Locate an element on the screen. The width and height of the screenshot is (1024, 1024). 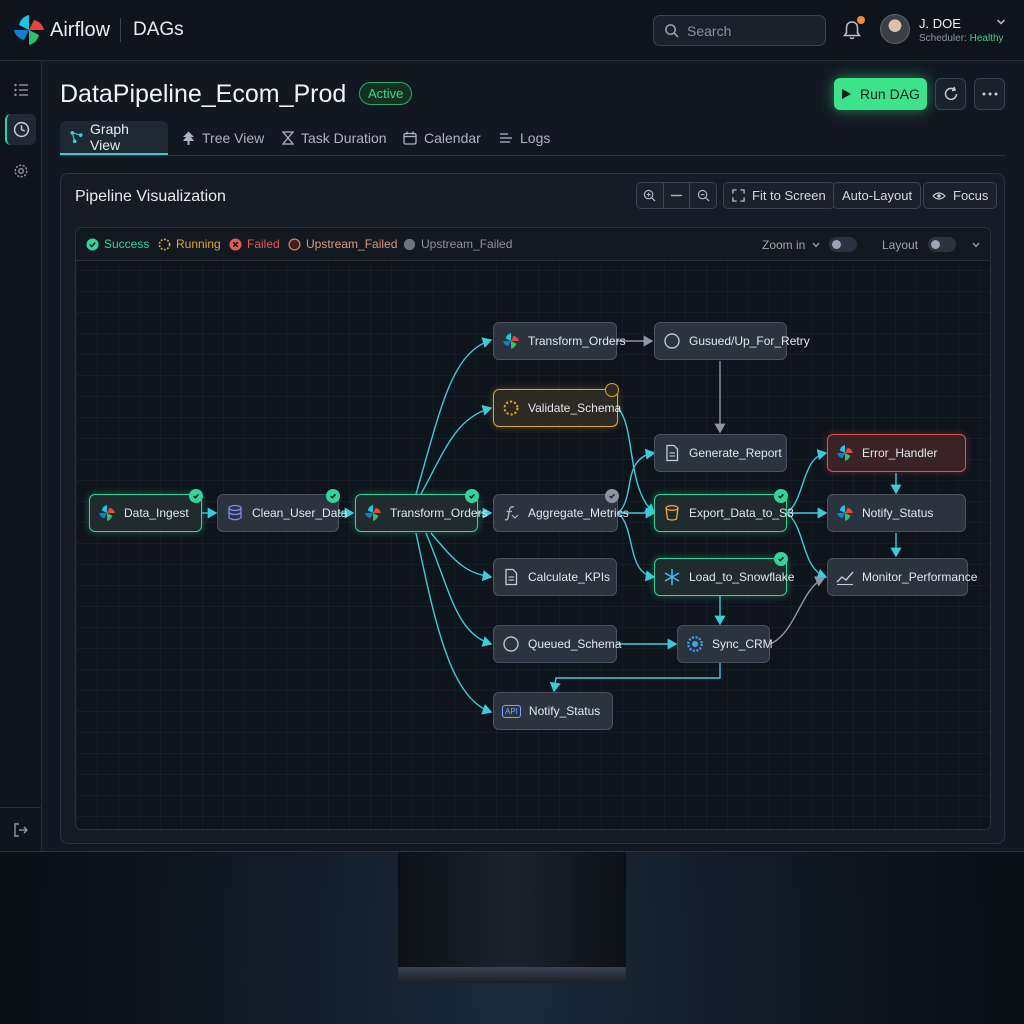
task-node-export-data-to-s3: Export_Data_to_S3 is located at coordinates (724, 513).